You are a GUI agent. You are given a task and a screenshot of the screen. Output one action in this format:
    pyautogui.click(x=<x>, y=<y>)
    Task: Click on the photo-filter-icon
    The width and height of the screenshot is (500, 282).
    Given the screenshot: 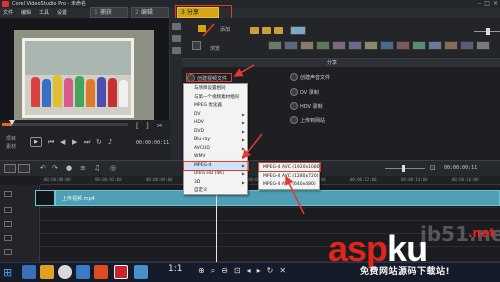 What is the action you would take?
    pyautogui.click(x=266, y=30)
    